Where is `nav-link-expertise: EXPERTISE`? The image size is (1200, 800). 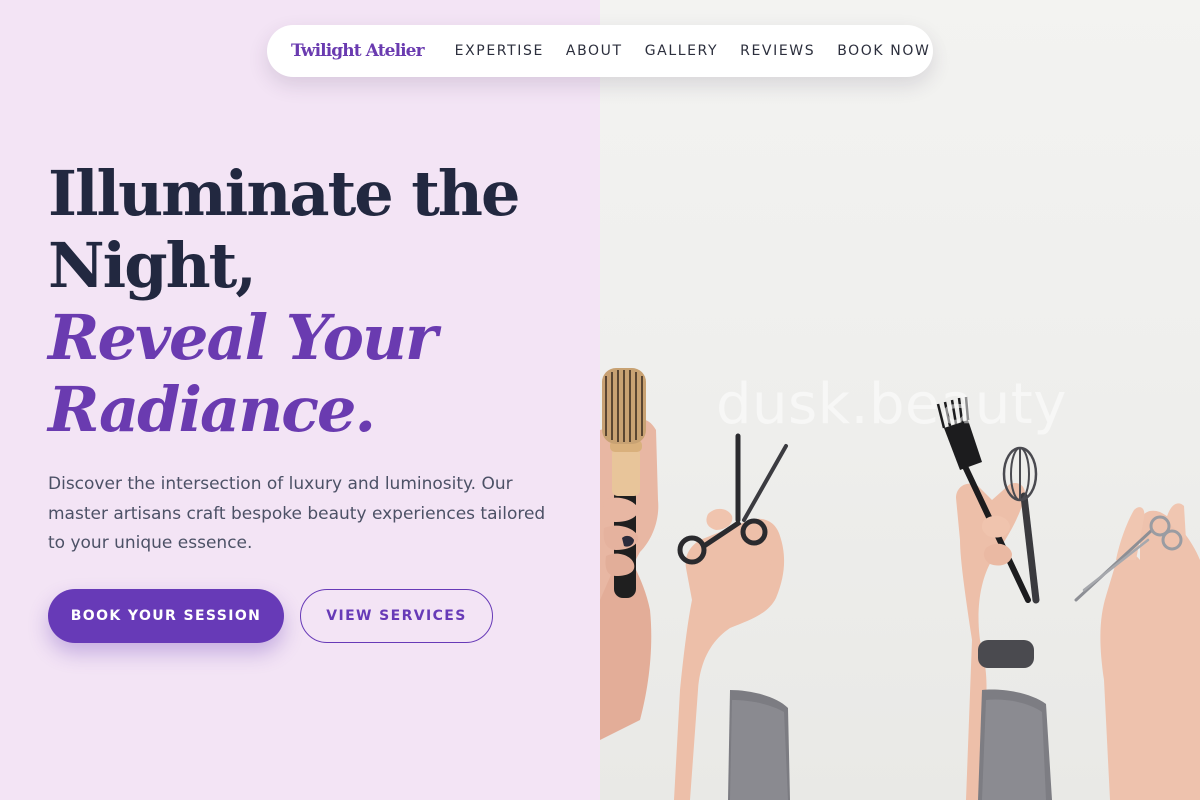 nav-link-expertise: EXPERTISE is located at coordinates (499, 51).